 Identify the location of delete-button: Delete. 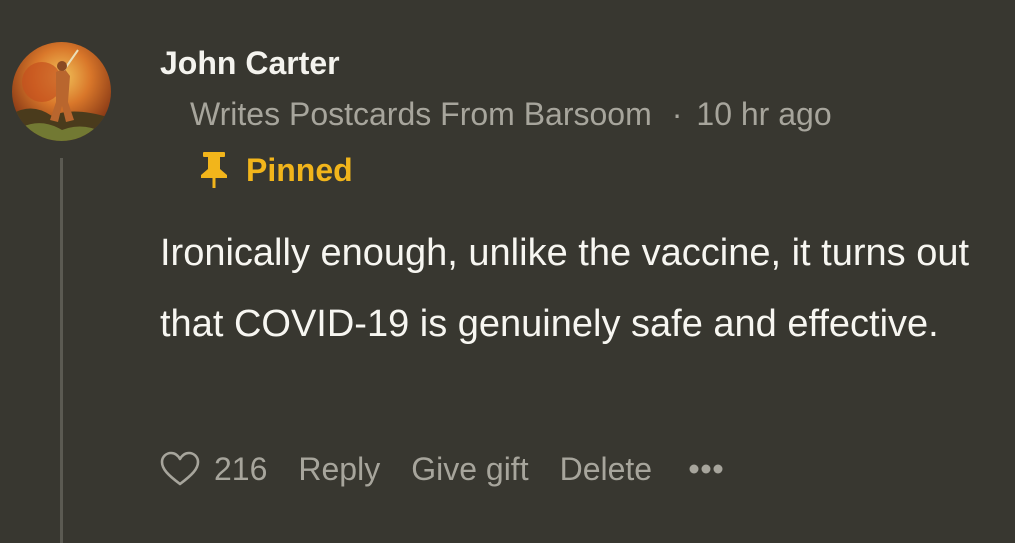
(606, 469).